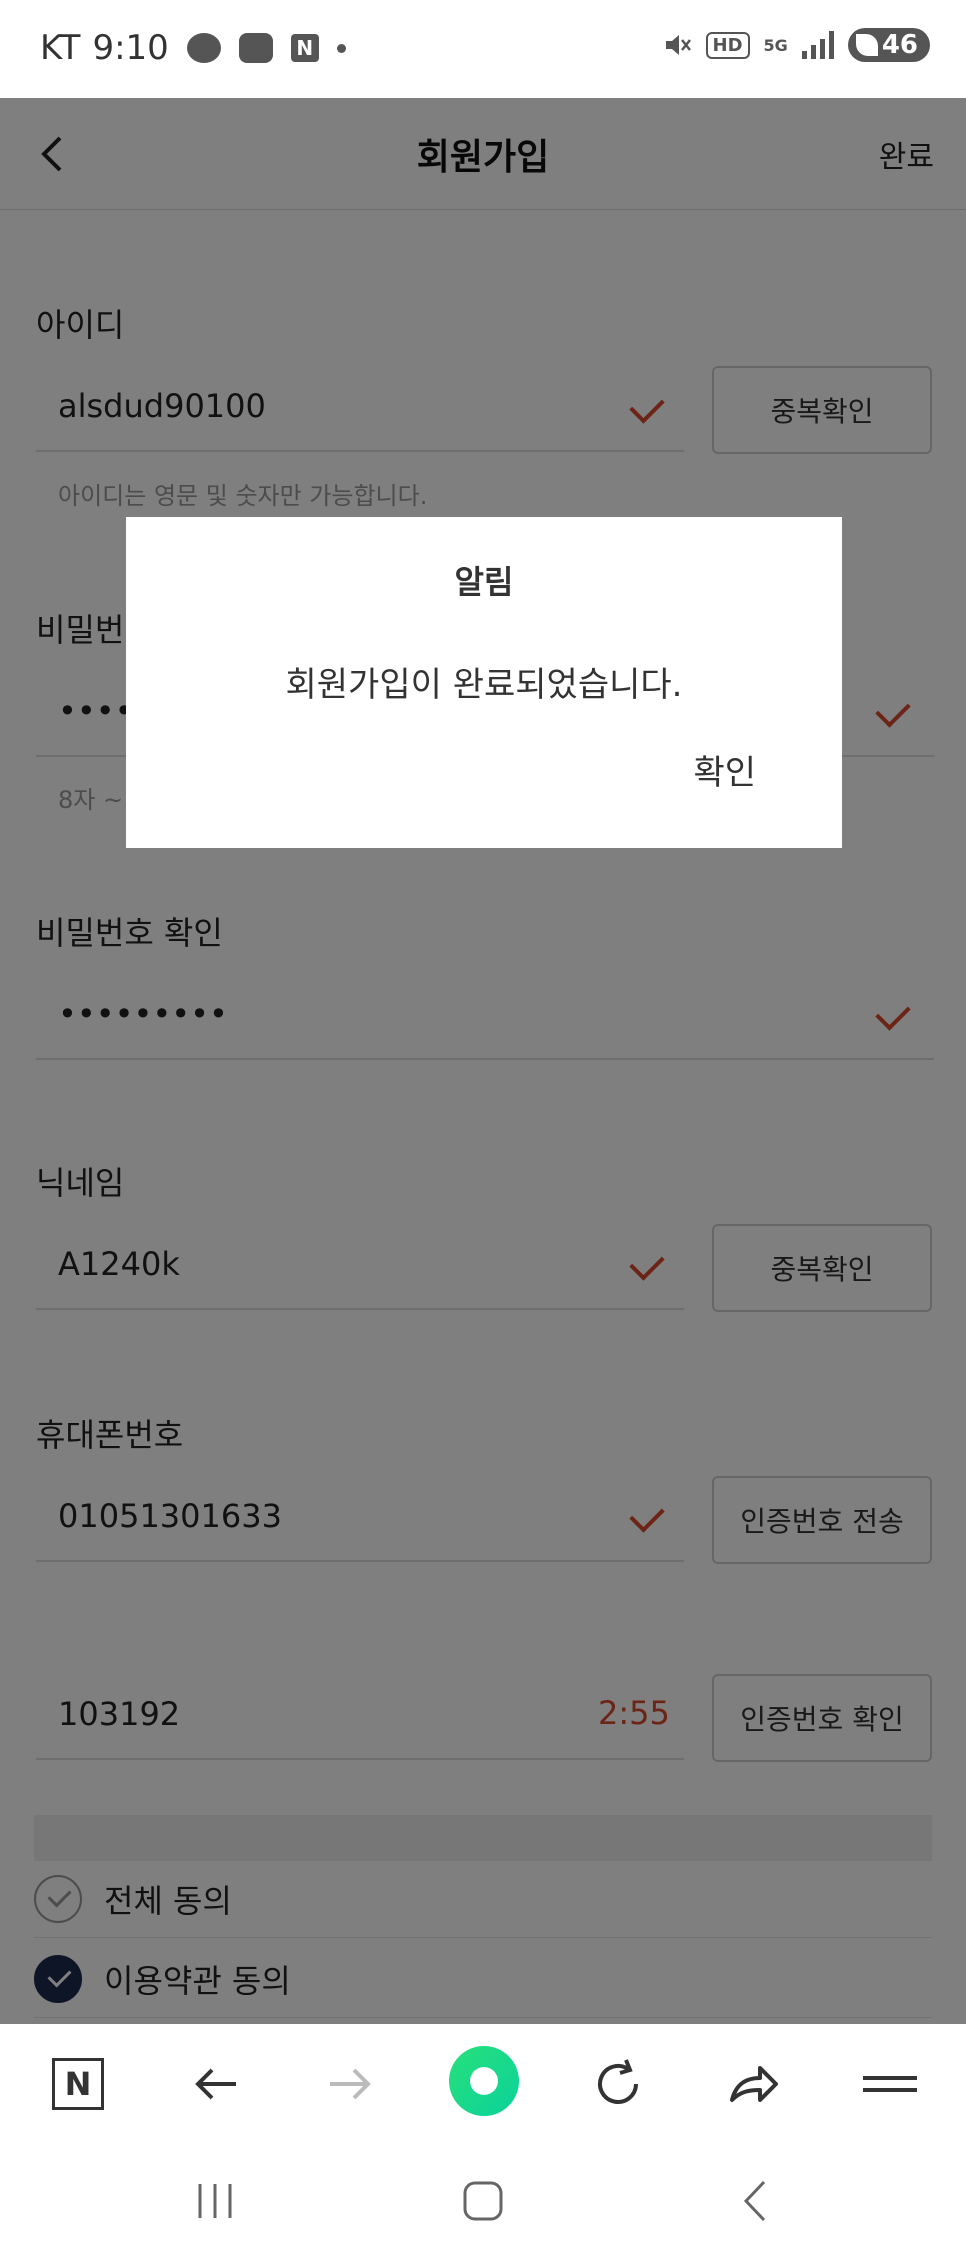  What do you see at coordinates (484, 582) in the screenshot?
I see `dialog-title: 알림` at bounding box center [484, 582].